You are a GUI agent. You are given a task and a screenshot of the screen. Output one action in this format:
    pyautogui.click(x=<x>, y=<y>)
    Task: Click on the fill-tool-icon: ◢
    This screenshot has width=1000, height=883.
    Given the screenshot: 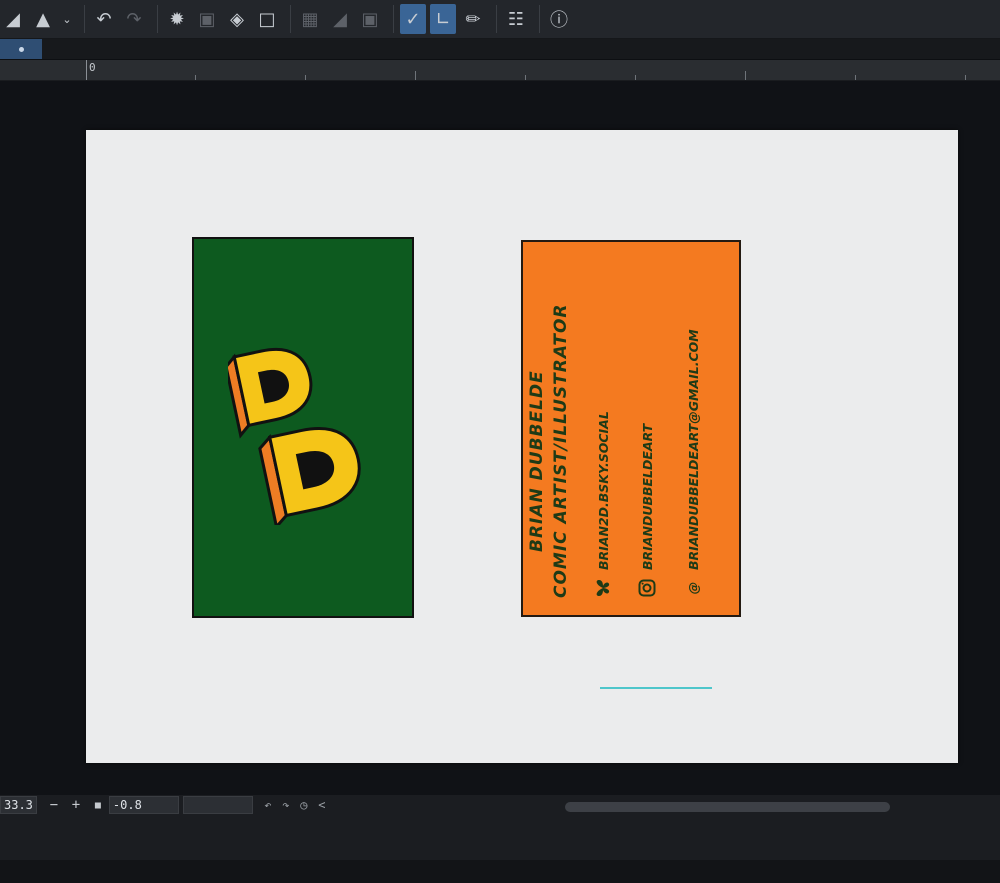 What is the action you would take?
    pyautogui.click(x=13, y=19)
    